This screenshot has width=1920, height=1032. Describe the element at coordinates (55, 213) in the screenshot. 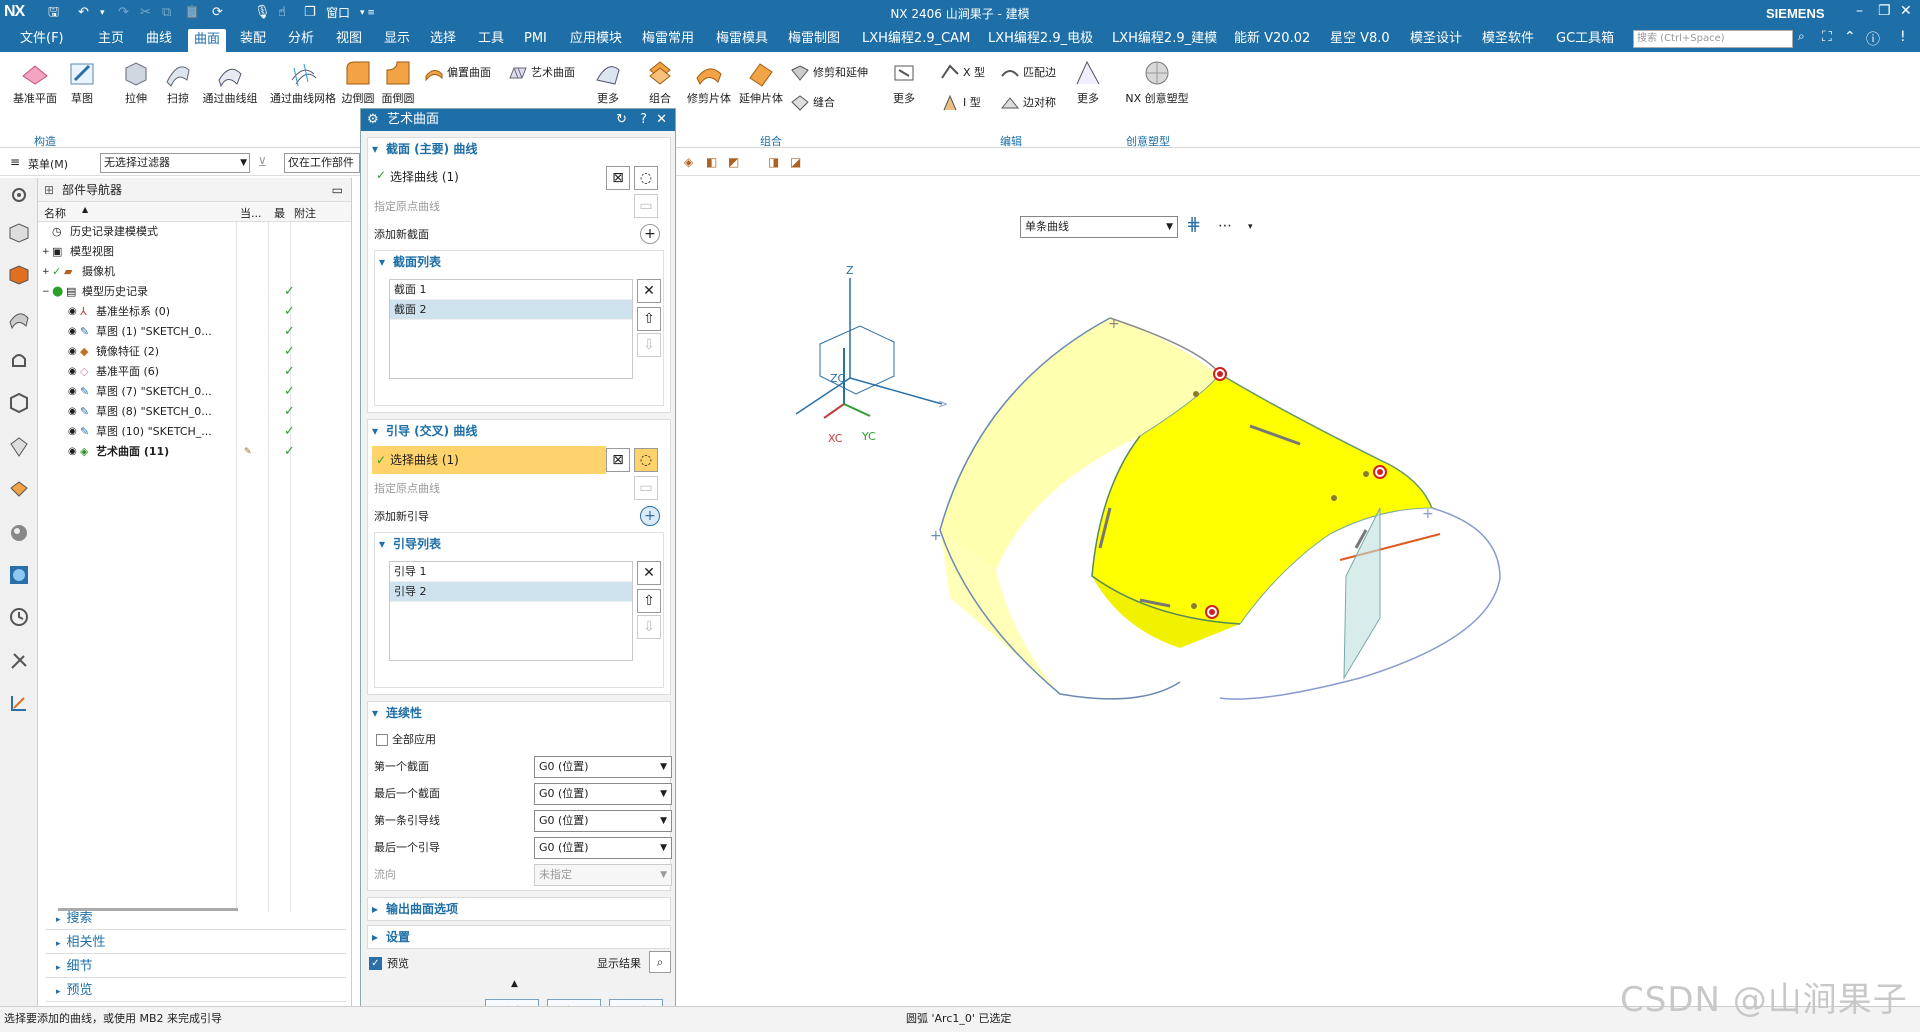

I see `column-name: 名称` at that location.